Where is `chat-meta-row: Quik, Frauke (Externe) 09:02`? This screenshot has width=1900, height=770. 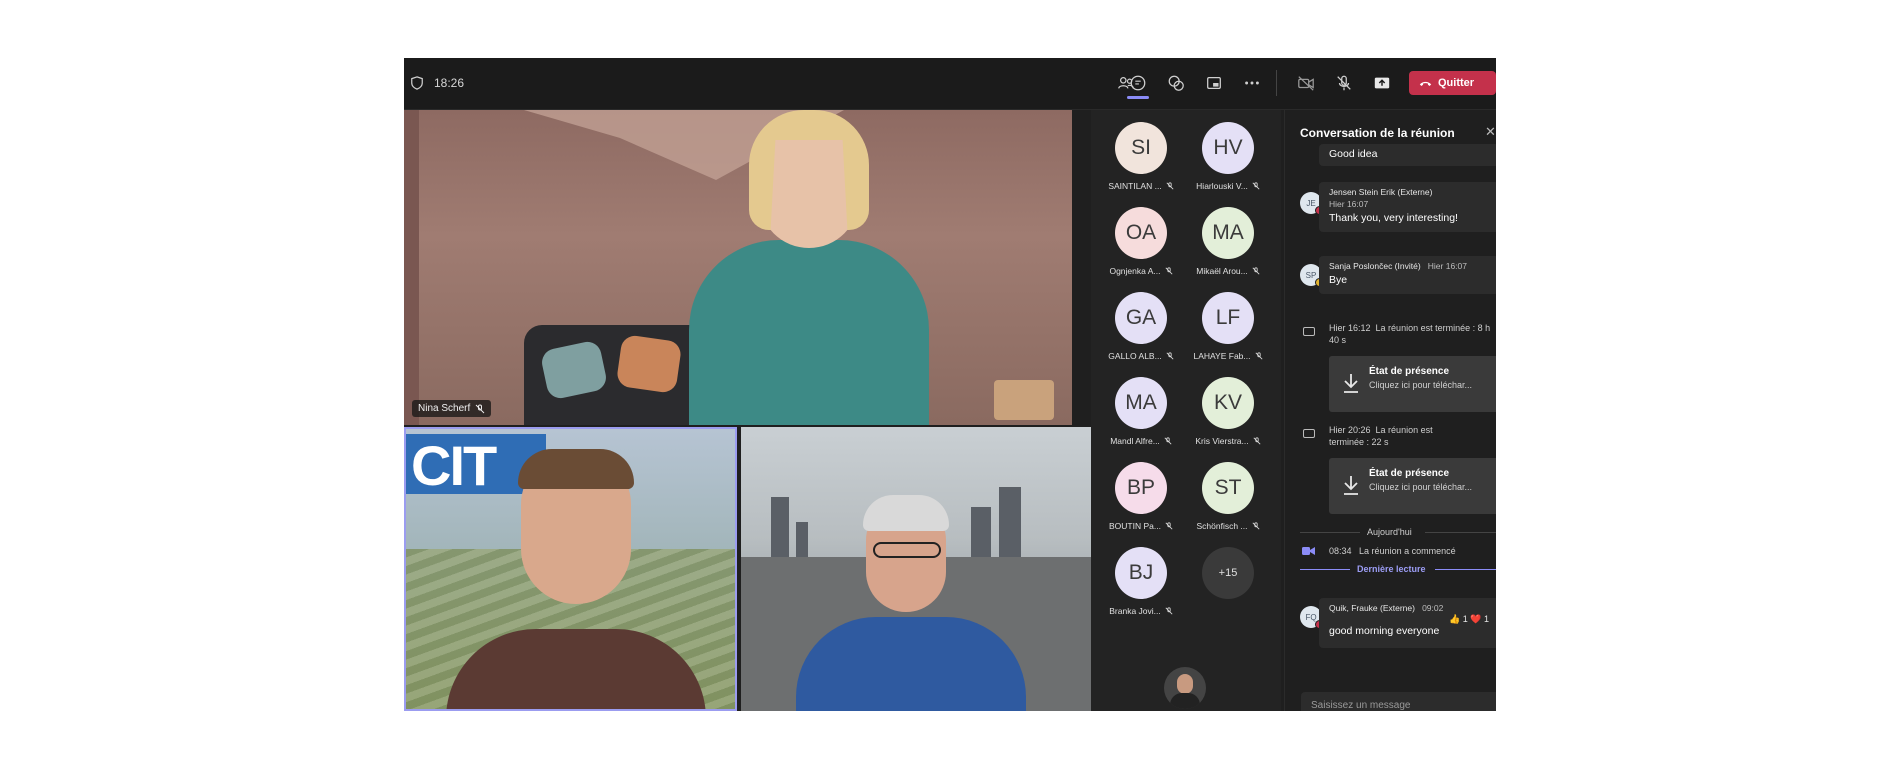 chat-meta-row: Quik, Frauke (Externe) 09:02 is located at coordinates (1409, 608).